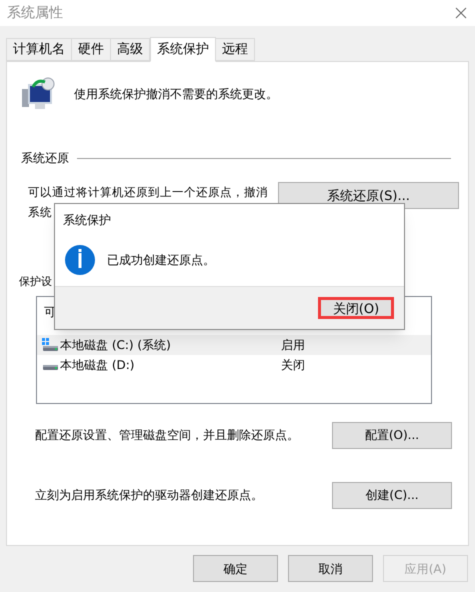 Image resolution: width=475 pixels, height=592 pixels. I want to click on dialog-message: 已成功创建还原点。, so click(161, 260).